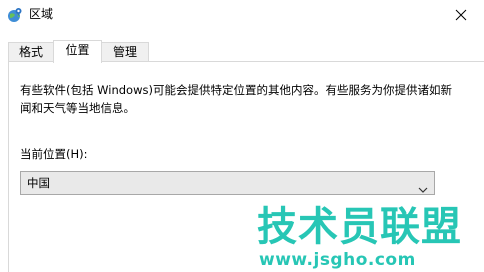 This screenshot has width=484, height=272. What do you see at coordinates (77, 51) in the screenshot?
I see `tab-location: 位置` at bounding box center [77, 51].